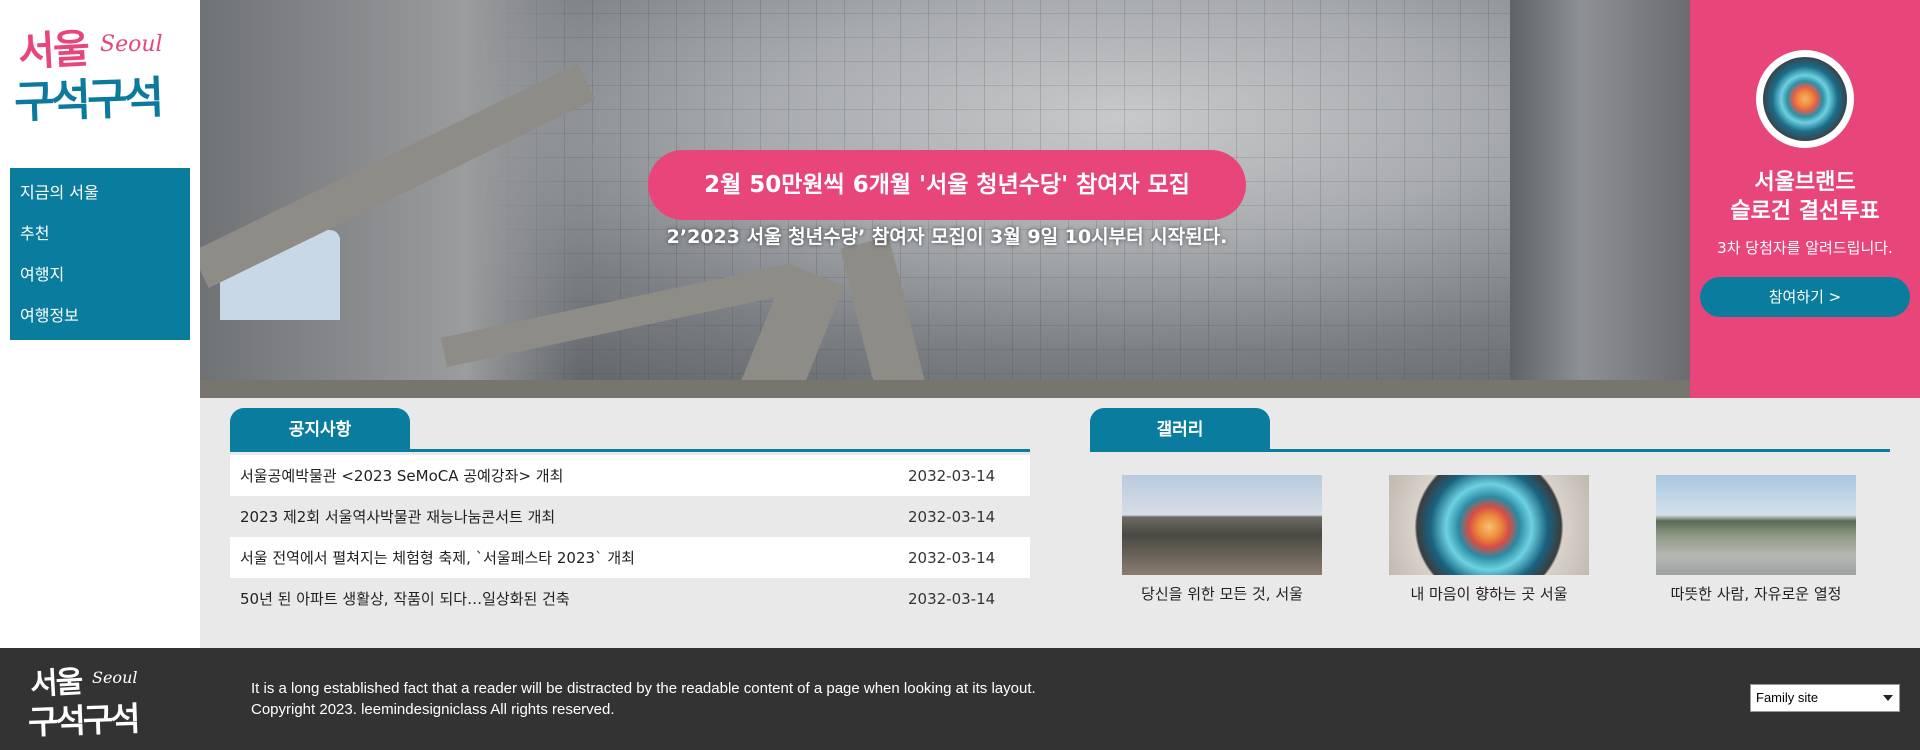 Image resolution: width=1920 pixels, height=750 pixels. Describe the element at coordinates (1489, 594) in the screenshot. I see `gallery-caption: 내 마음이 향하는 곳 서울` at that location.